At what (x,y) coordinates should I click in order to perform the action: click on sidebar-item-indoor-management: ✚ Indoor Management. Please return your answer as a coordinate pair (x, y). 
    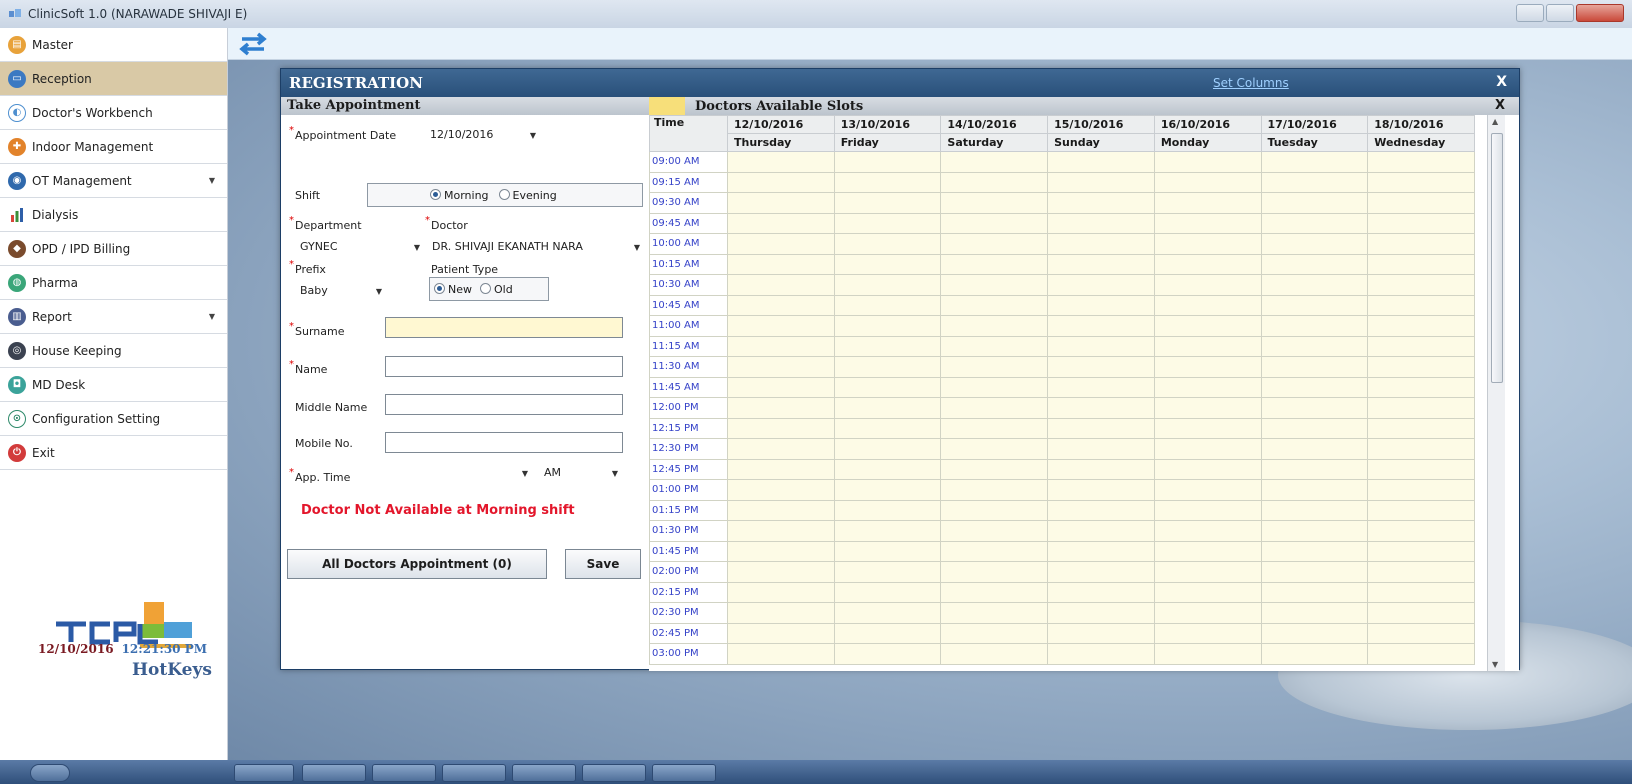
    Looking at the image, I should click on (113, 147).